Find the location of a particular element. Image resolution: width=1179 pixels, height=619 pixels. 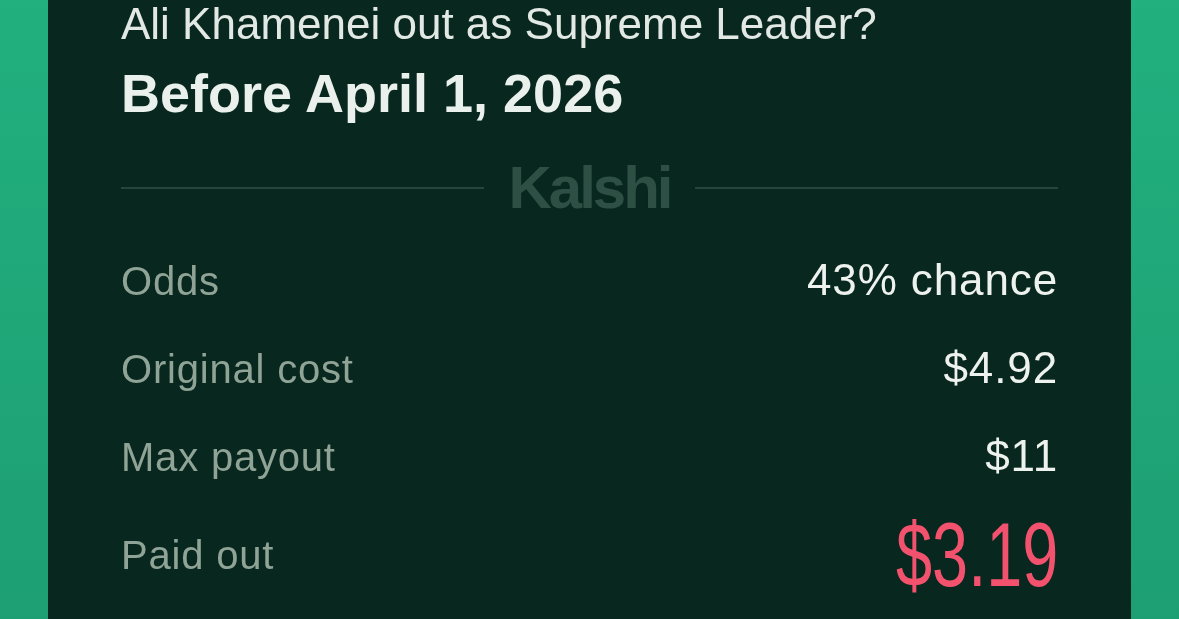

question-text: Ali Khamenei out as Supreme Leader? is located at coordinates (499, 24).